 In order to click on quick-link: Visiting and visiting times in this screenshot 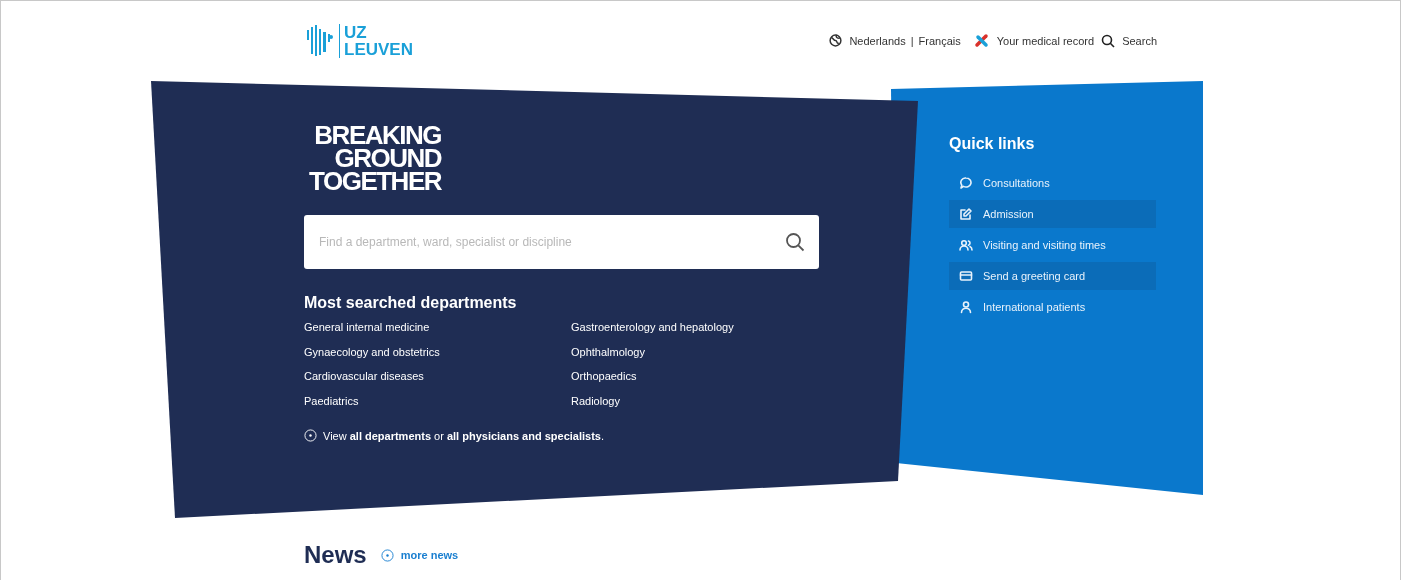, I will do `click(1052, 245)`.